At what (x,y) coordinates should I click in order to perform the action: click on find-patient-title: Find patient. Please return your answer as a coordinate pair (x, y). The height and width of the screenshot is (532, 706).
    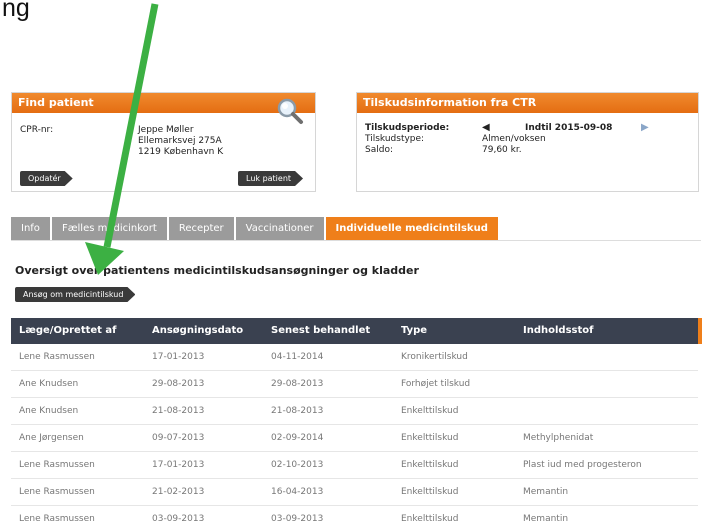
    Looking at the image, I should click on (163, 103).